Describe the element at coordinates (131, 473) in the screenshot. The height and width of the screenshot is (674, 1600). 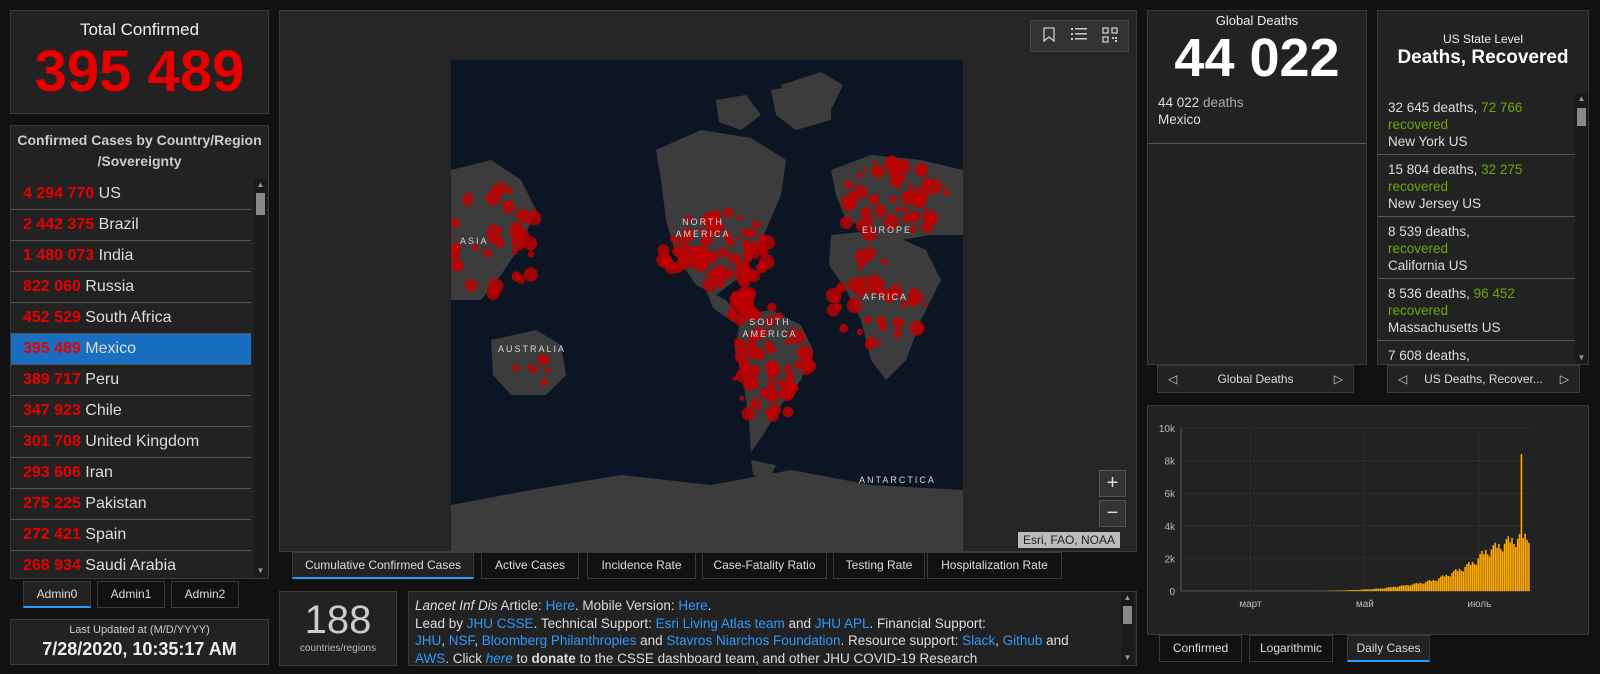
I see `country-row: 293 606 Iran` at that location.